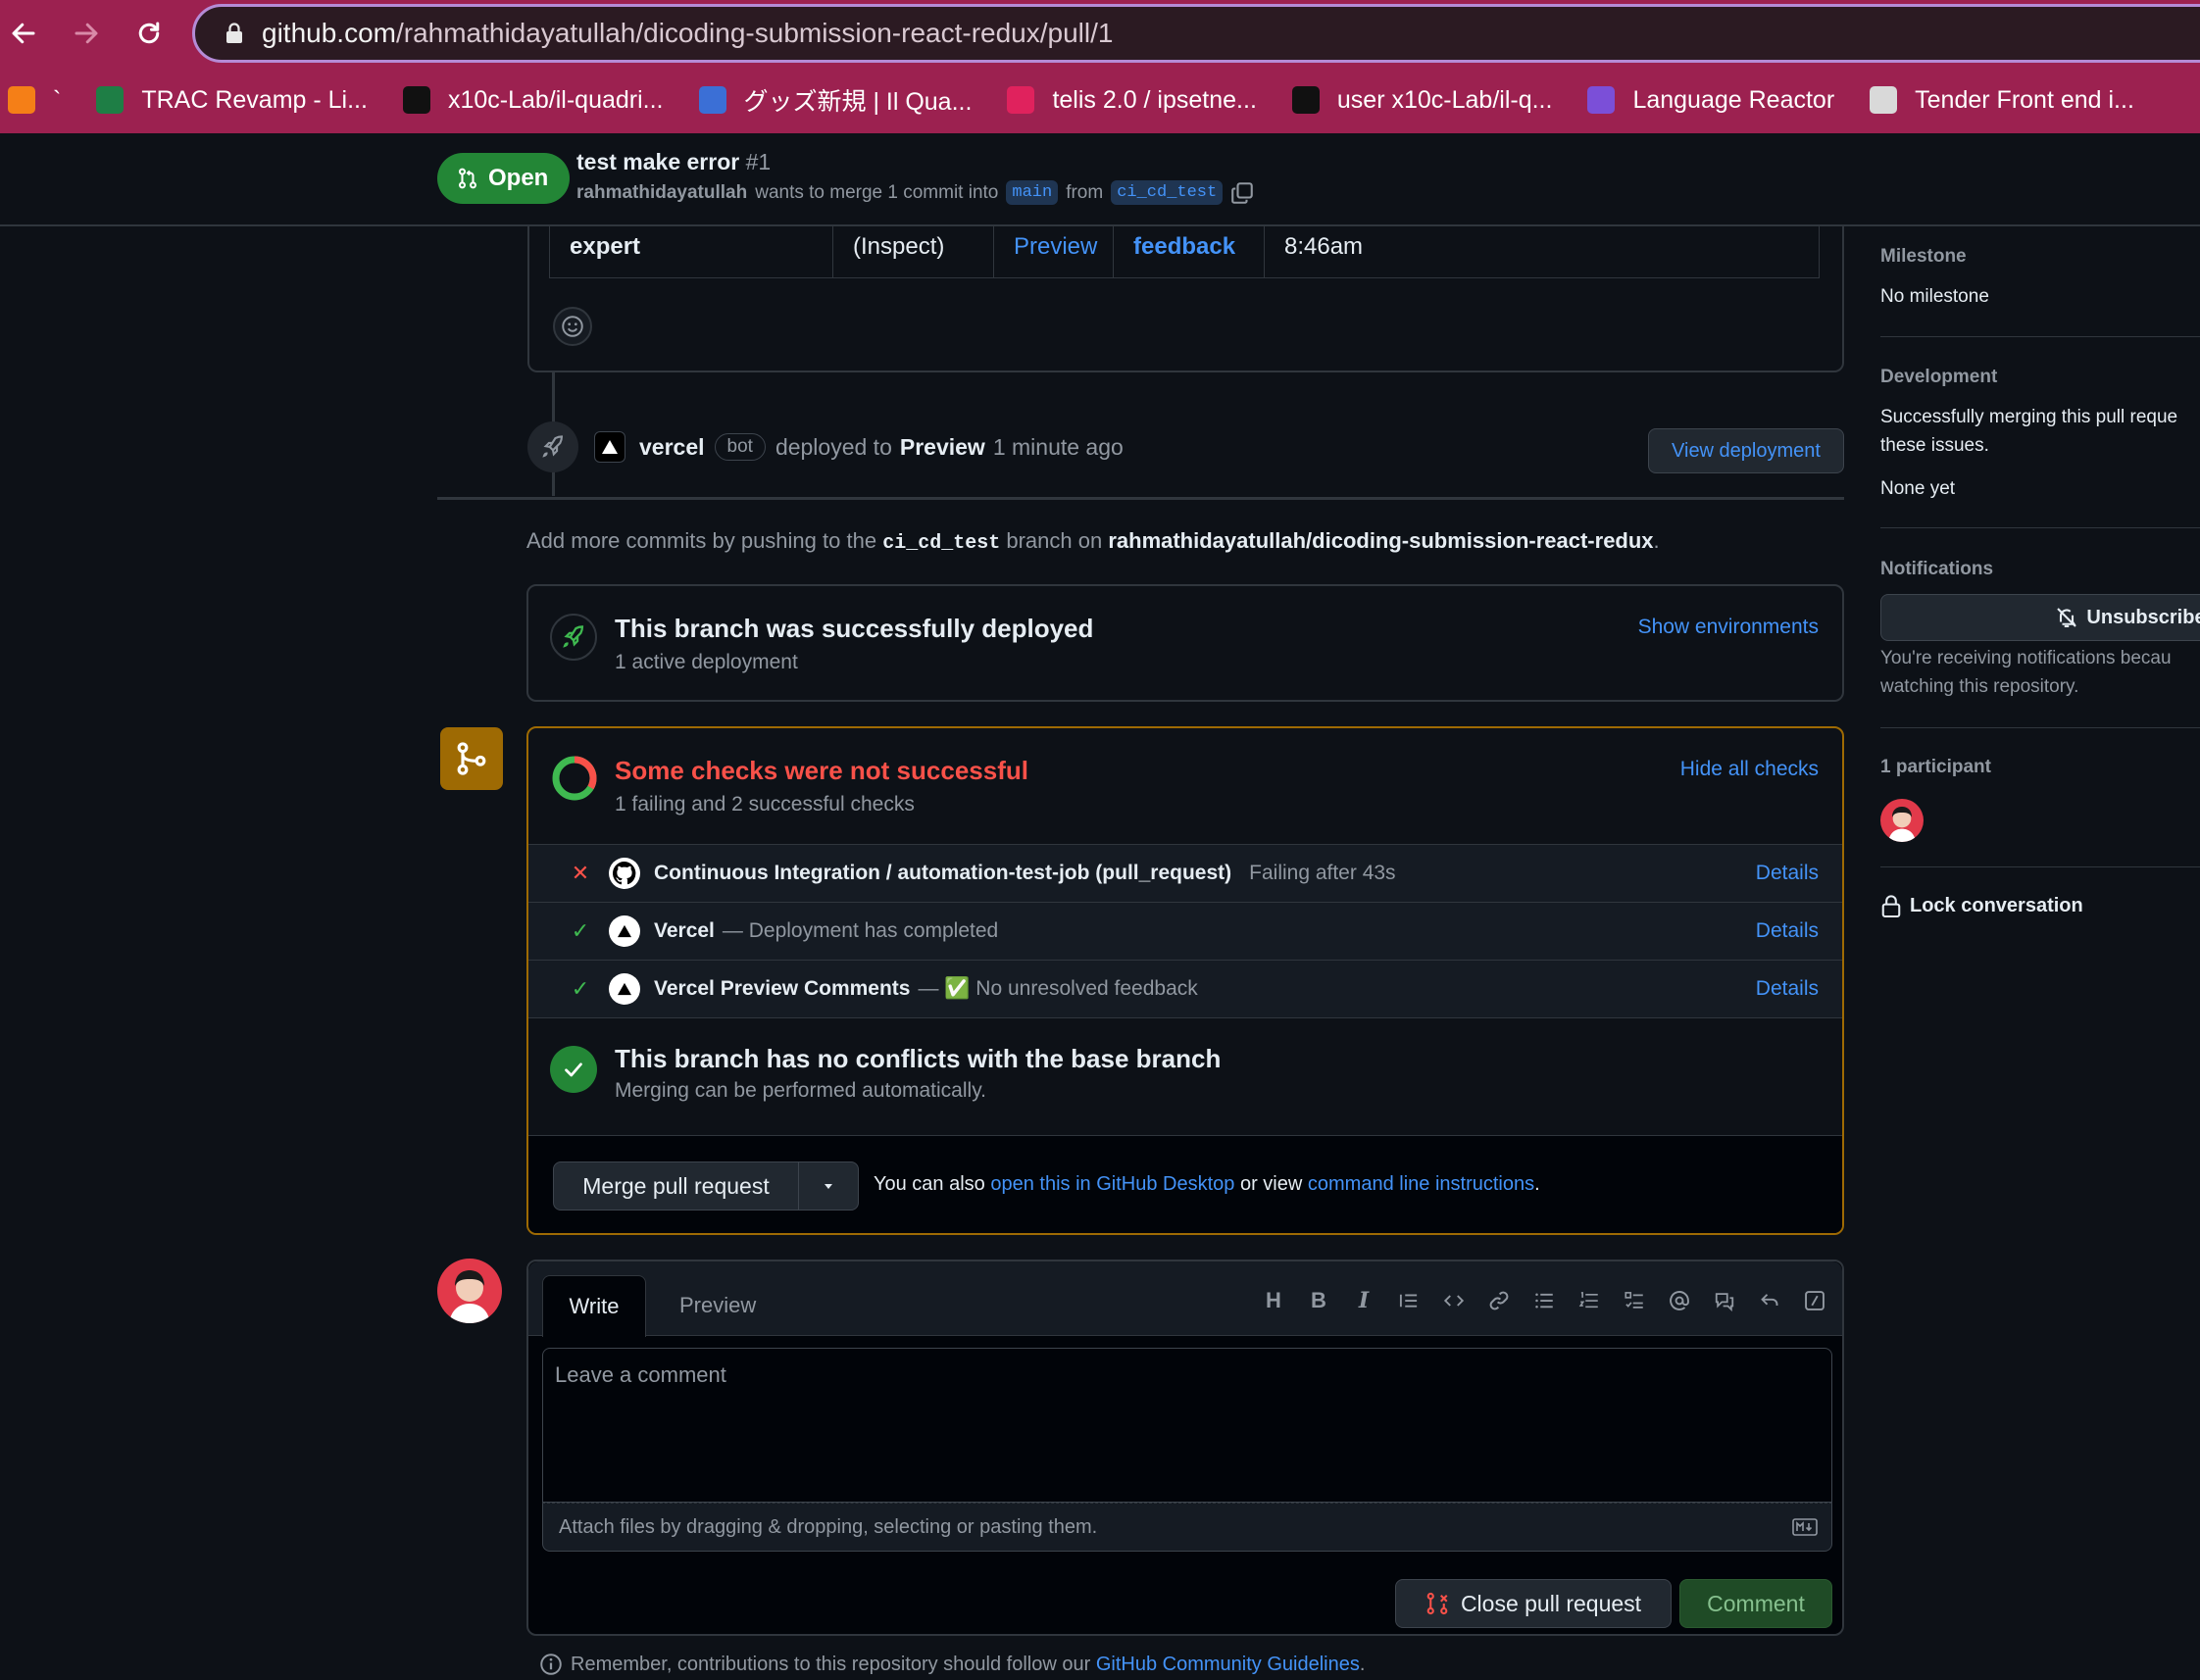 The image size is (2200, 1680). Describe the element at coordinates (1421, 1184) in the screenshot. I see `command-line-link: command line instructions` at that location.